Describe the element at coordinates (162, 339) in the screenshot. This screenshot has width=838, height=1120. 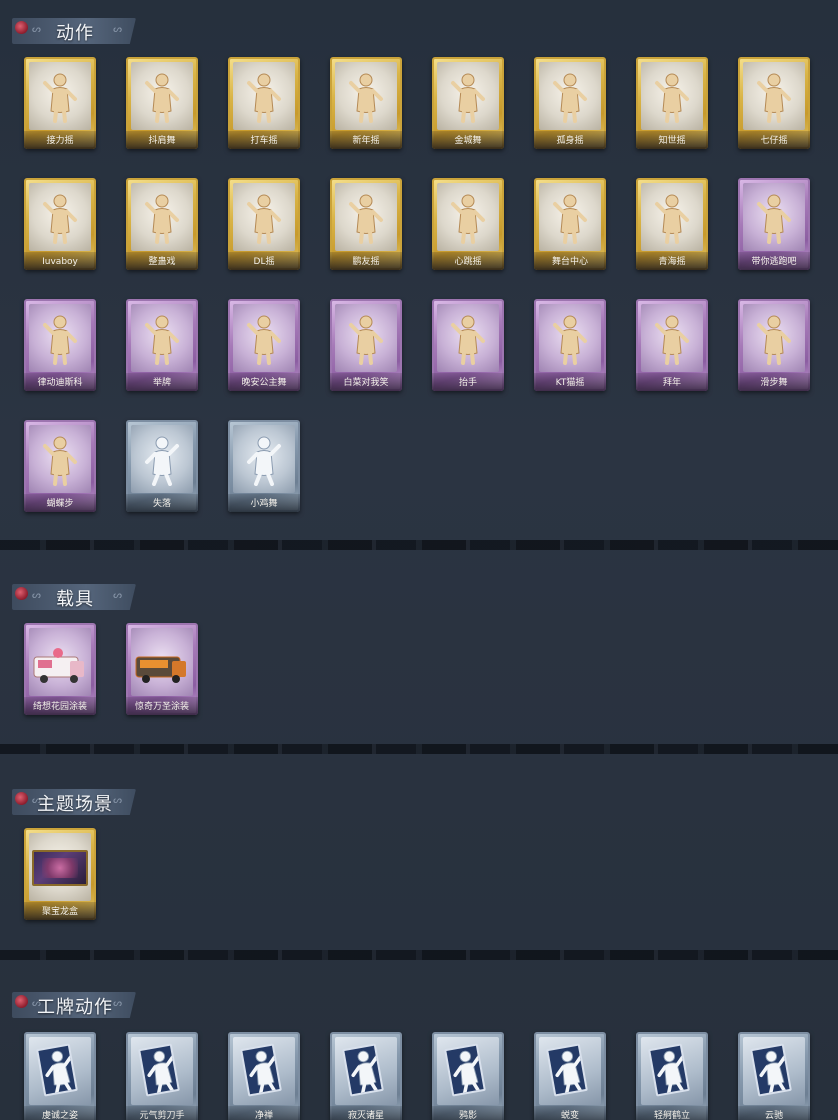
I see `figure-sign-icon` at that location.